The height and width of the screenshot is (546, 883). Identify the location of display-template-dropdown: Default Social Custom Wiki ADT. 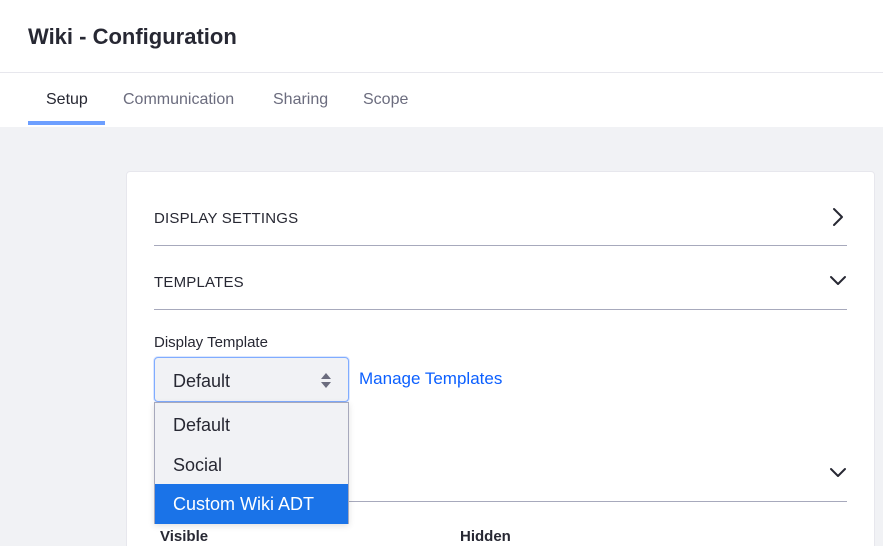
(251, 463).